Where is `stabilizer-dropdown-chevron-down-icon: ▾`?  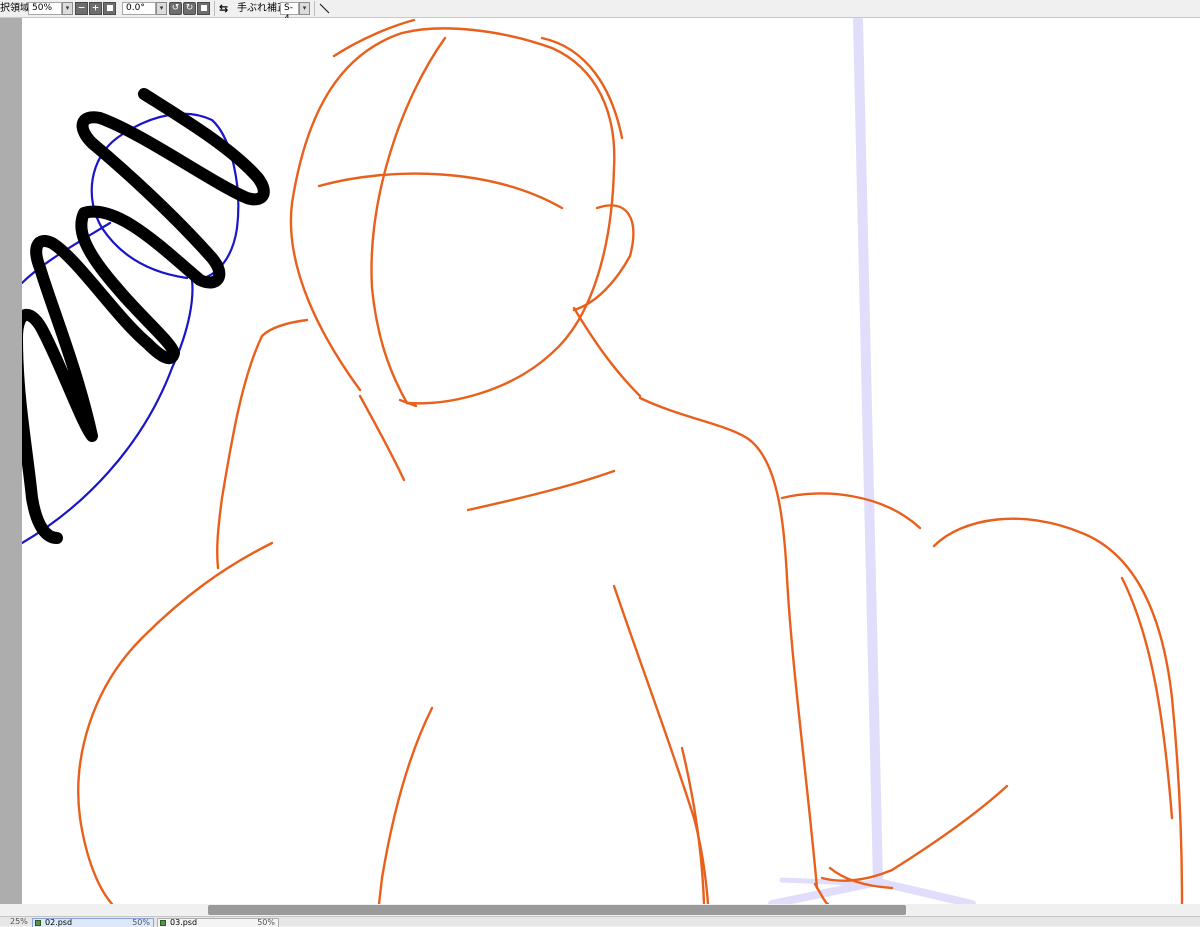
stabilizer-dropdown-chevron-down-icon: ▾ is located at coordinates (304, 8).